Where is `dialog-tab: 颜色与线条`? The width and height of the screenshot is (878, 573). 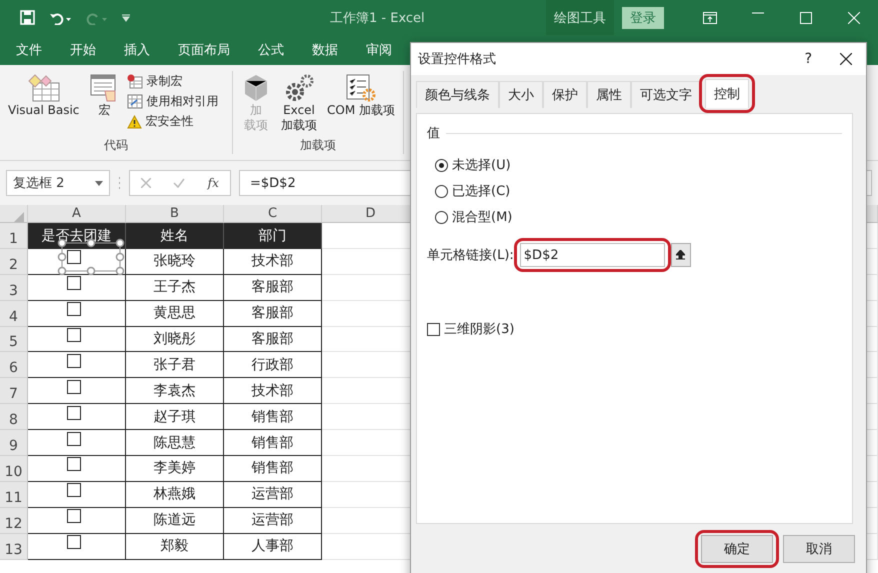
dialog-tab: 颜色与线条 is located at coordinates (457, 94).